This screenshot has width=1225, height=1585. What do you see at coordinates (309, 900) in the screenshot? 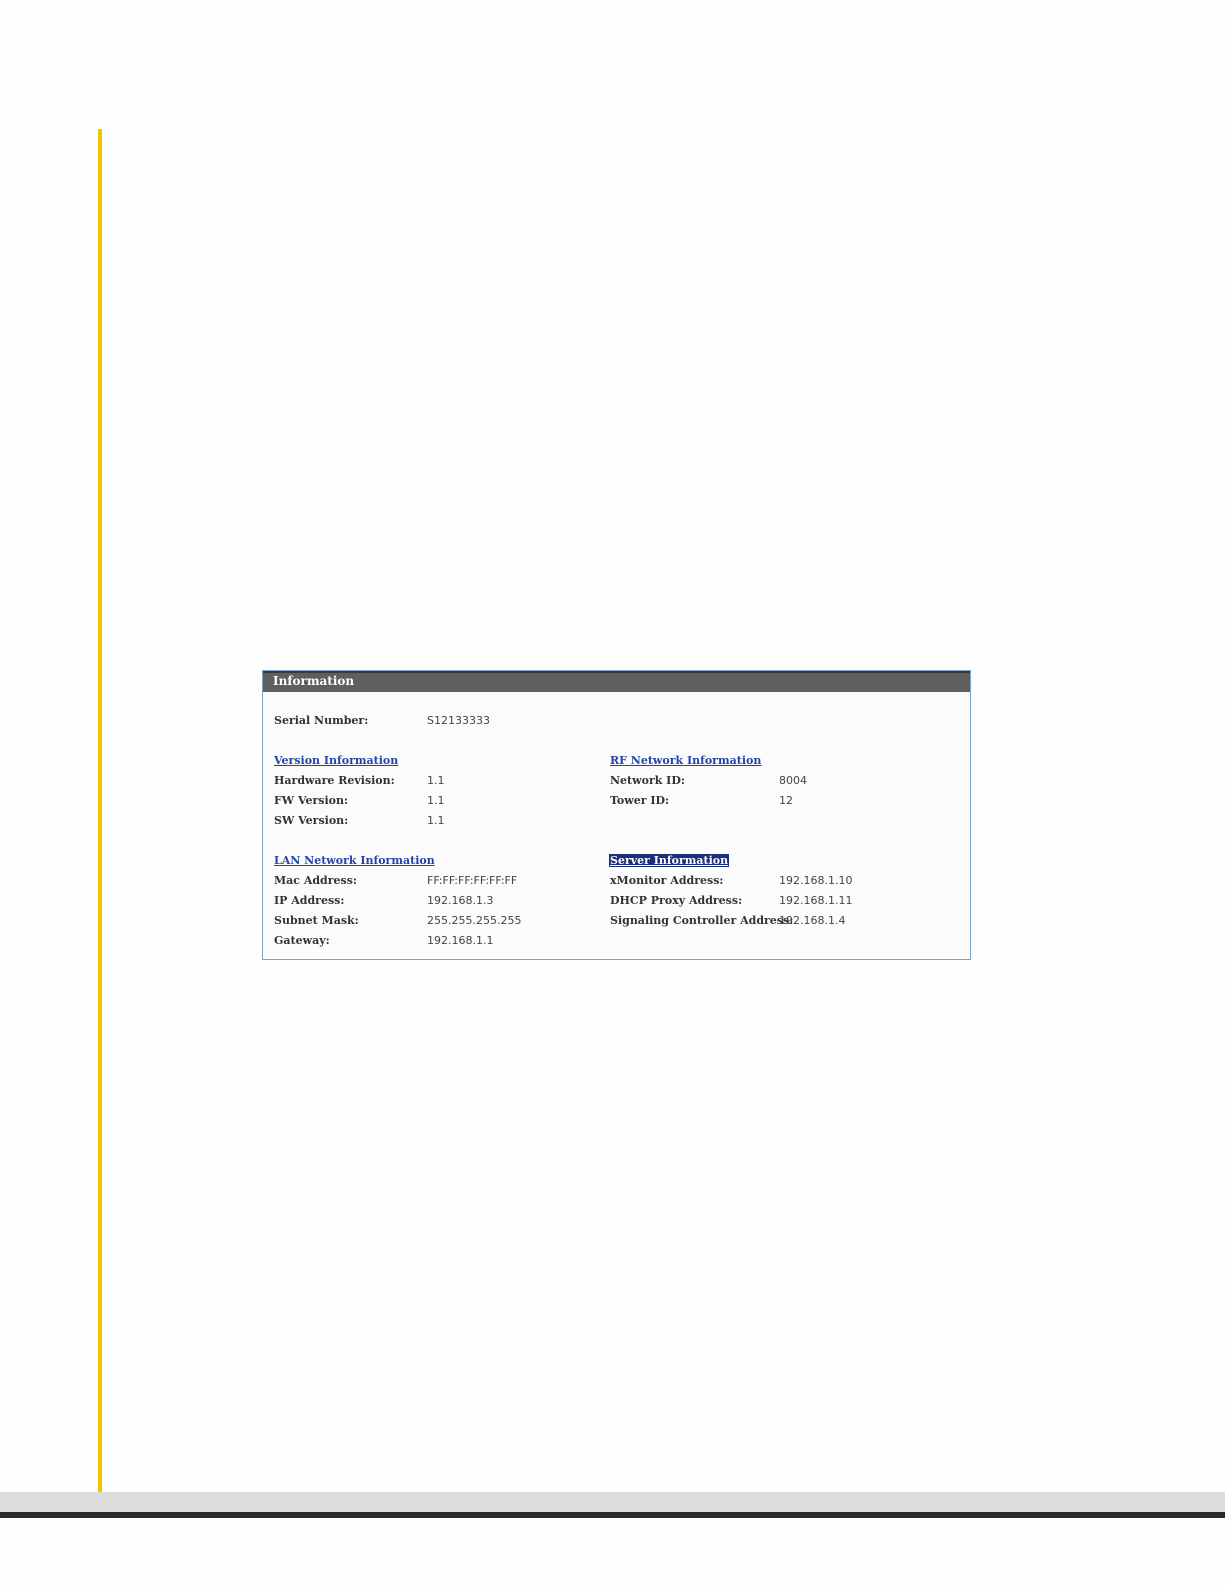
I see `ip-address-label: IP Address:` at bounding box center [309, 900].